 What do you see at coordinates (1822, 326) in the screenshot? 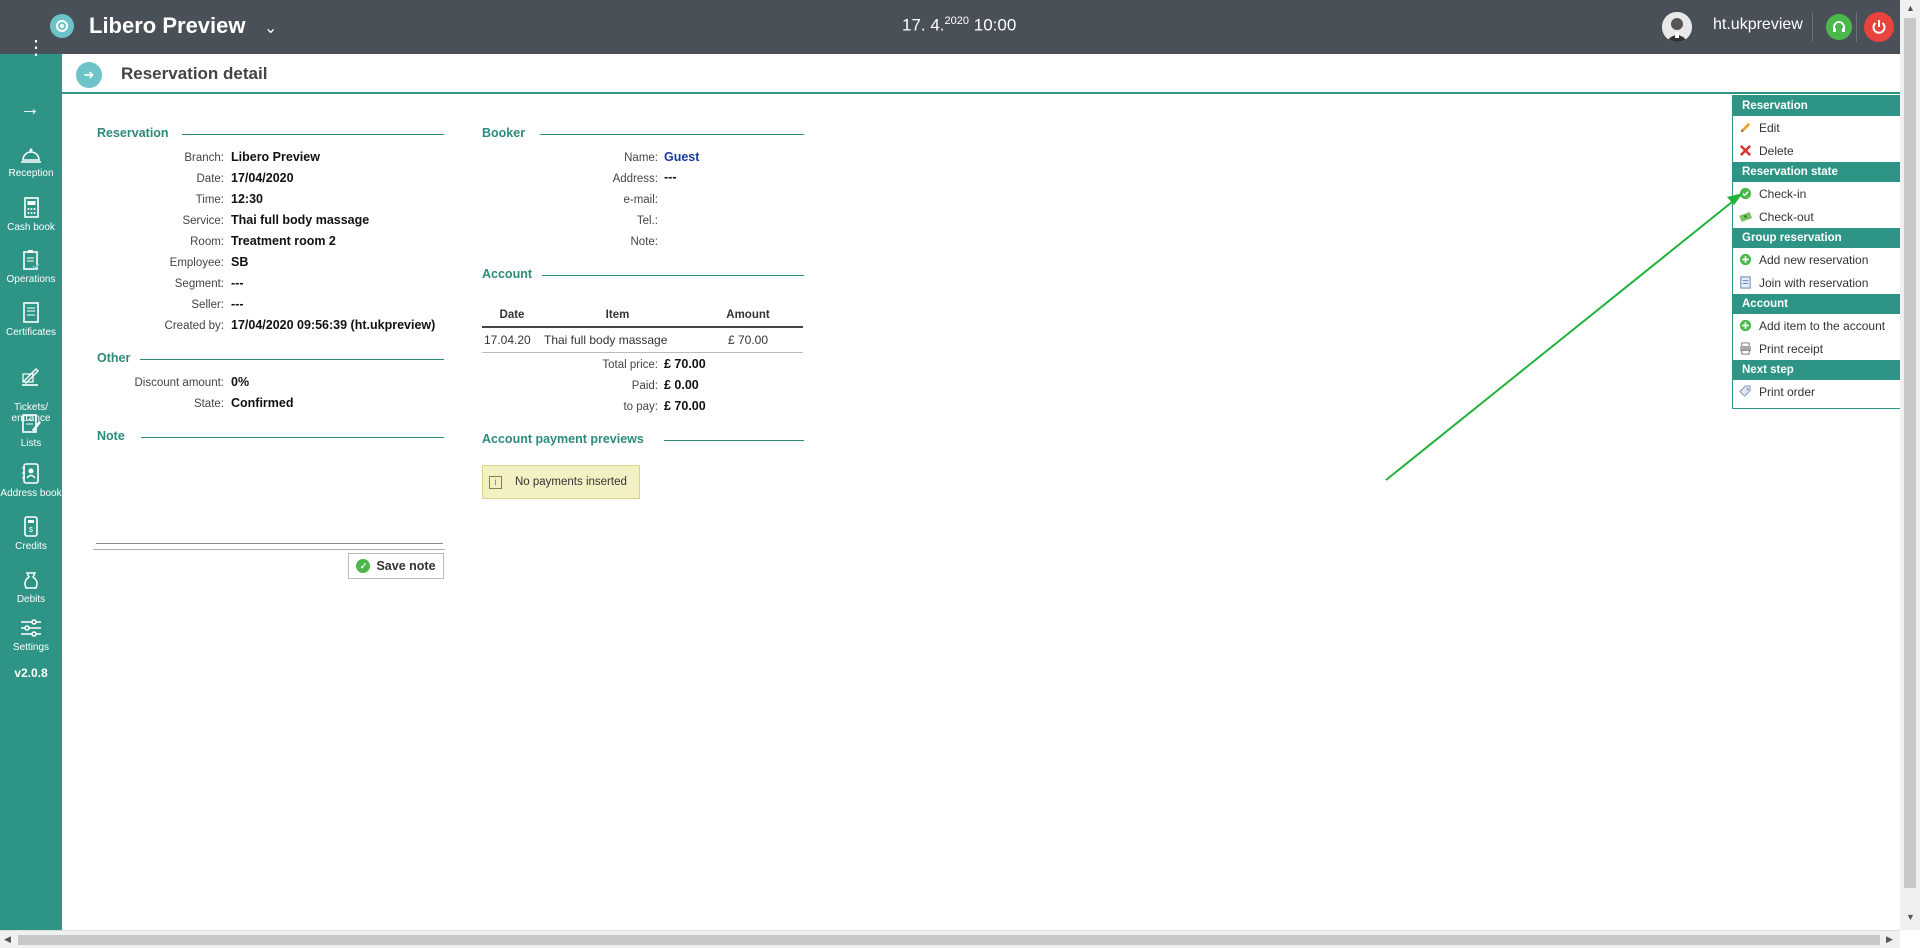
I see `add-item-label: Add item to the account` at bounding box center [1822, 326].